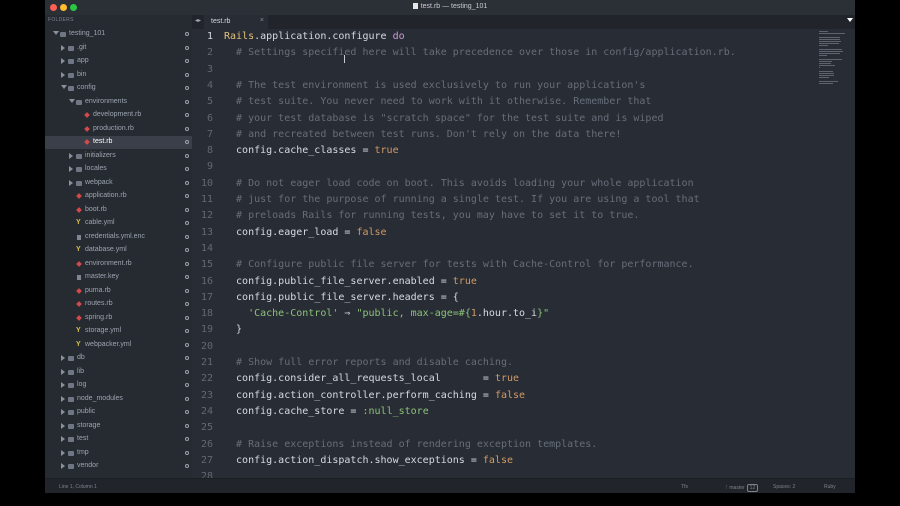  Describe the element at coordinates (118, 210) in the screenshot. I see `sidebar-item-boot-rb: boot.rb` at that location.